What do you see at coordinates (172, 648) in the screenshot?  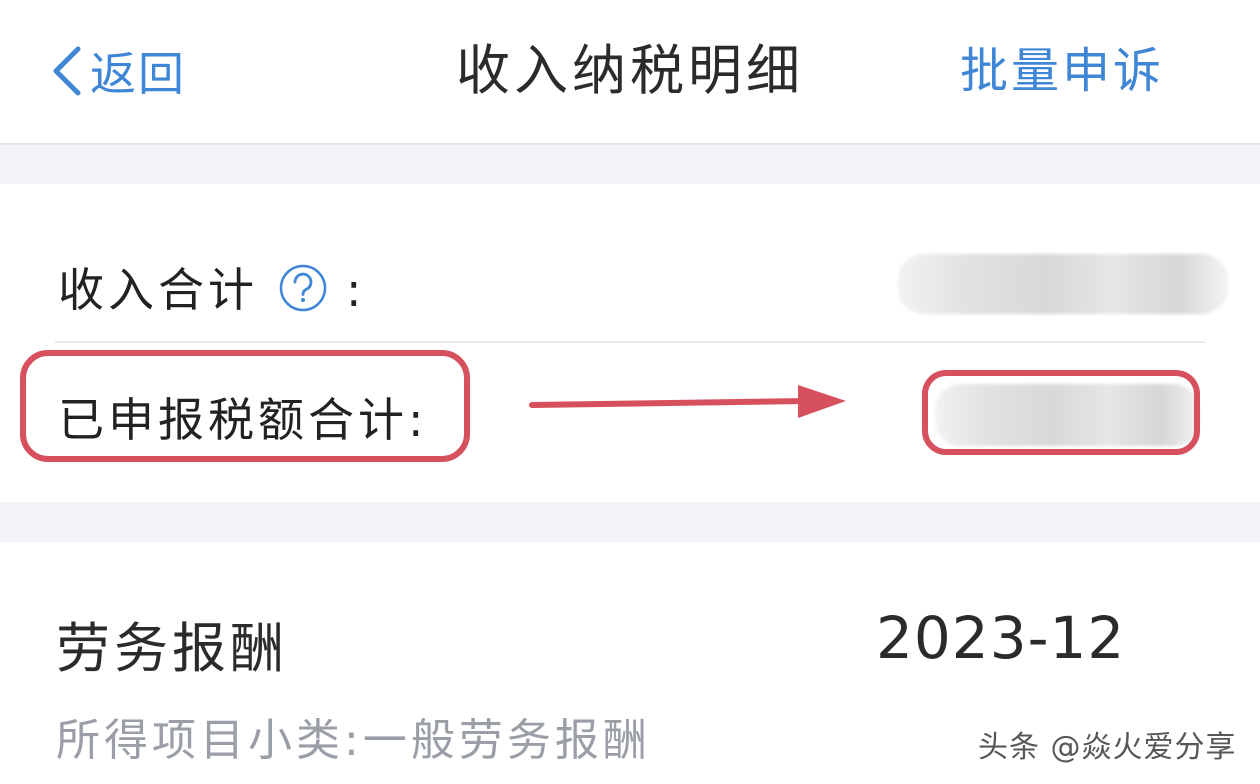 I see `item-title: 劳务报酬` at bounding box center [172, 648].